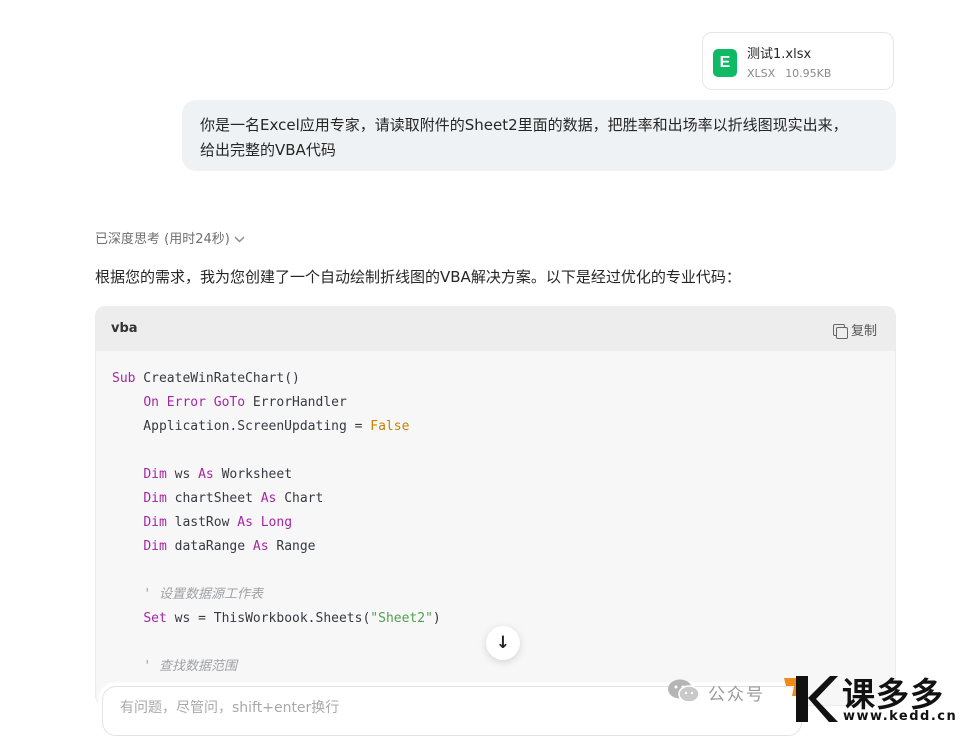 The height and width of the screenshot is (736, 976). What do you see at coordinates (863, 331) in the screenshot?
I see `copy-label: 复制` at bounding box center [863, 331].